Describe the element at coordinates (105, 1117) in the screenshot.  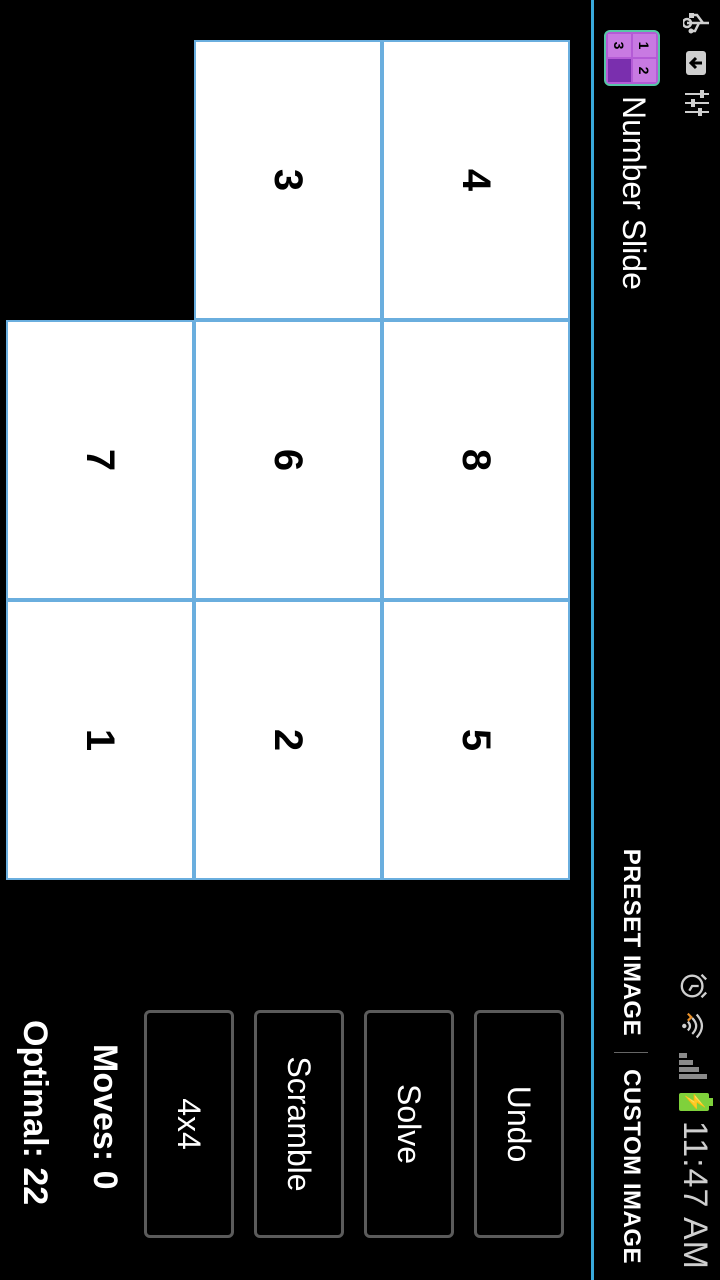
I see `moves-counter: Moves: 0` at that location.